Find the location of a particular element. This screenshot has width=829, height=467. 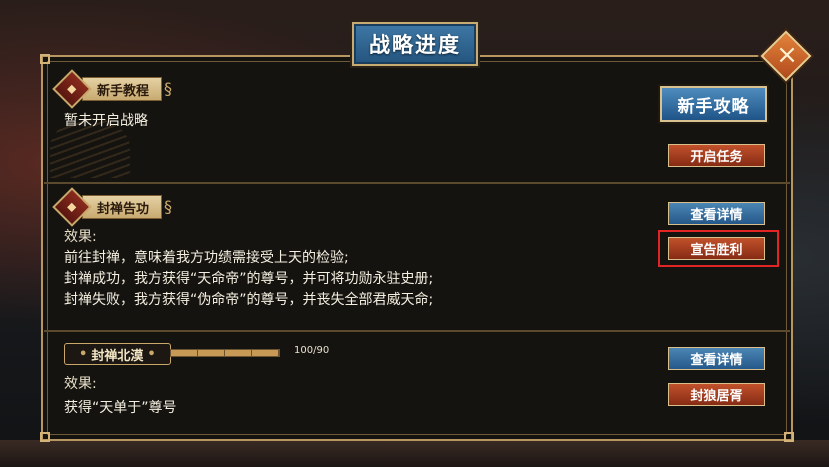

section-tag-label: 新手教程 is located at coordinates (122, 89).